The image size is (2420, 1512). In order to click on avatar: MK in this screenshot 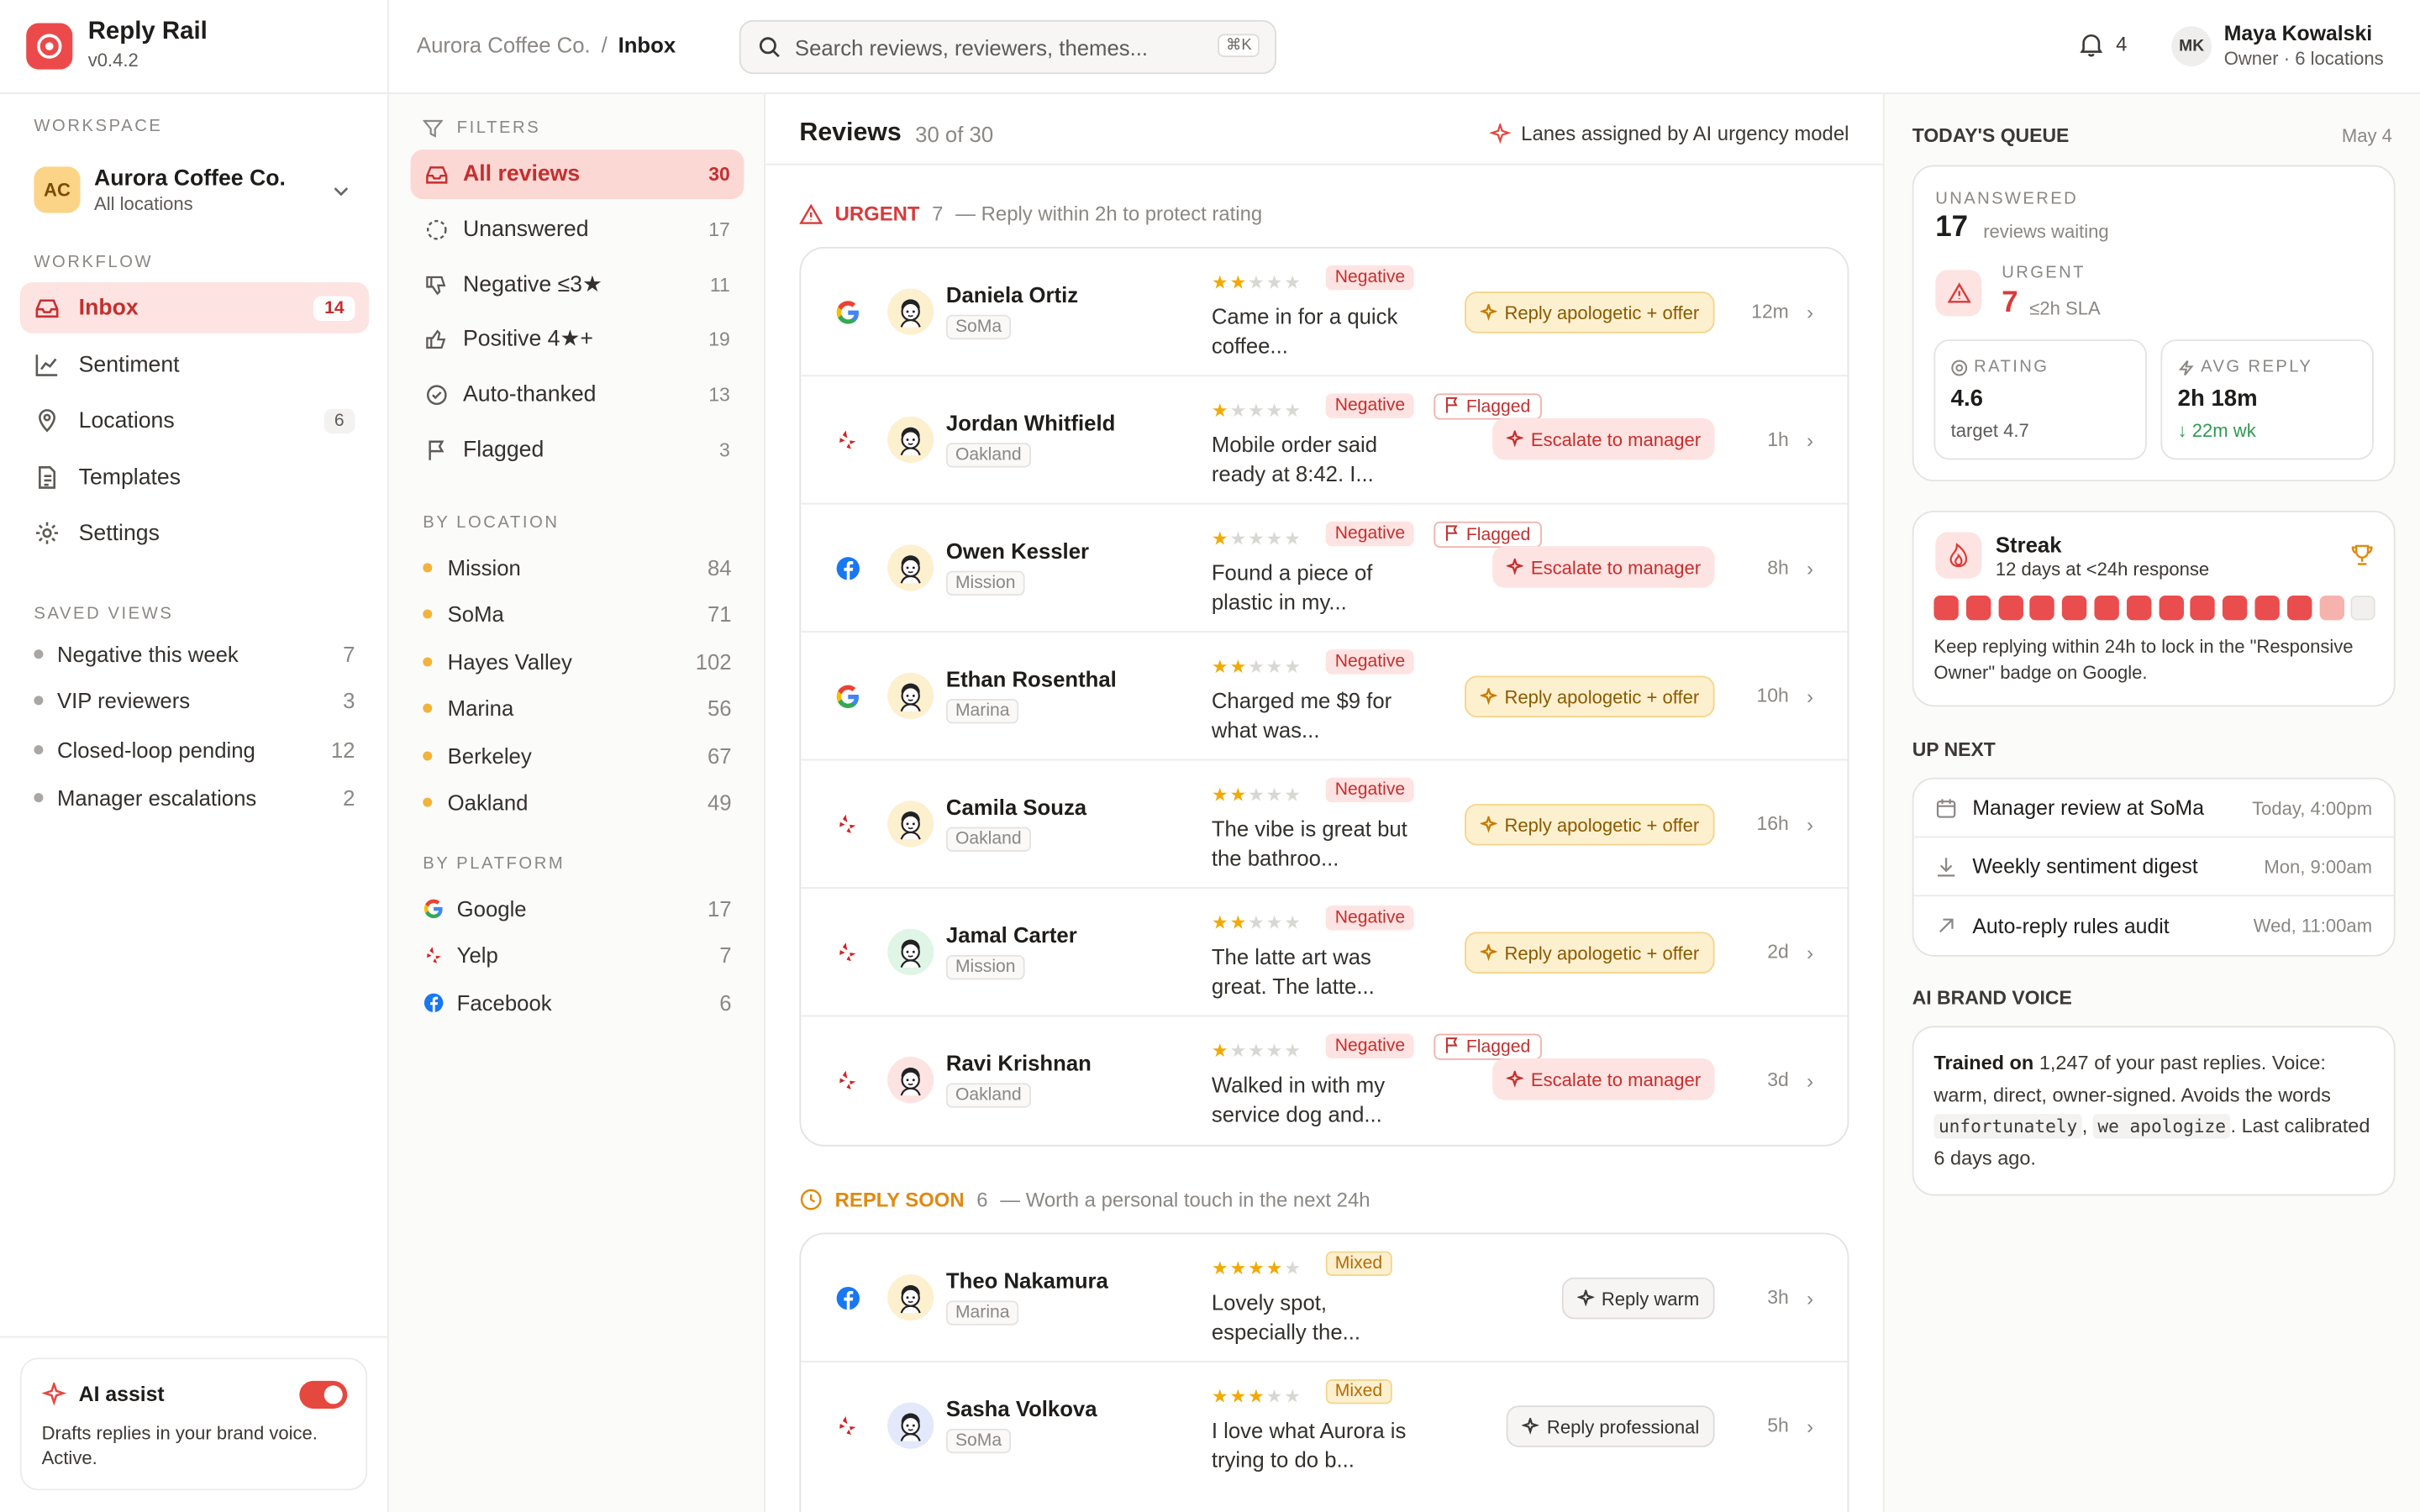, I will do `click(2191, 46)`.